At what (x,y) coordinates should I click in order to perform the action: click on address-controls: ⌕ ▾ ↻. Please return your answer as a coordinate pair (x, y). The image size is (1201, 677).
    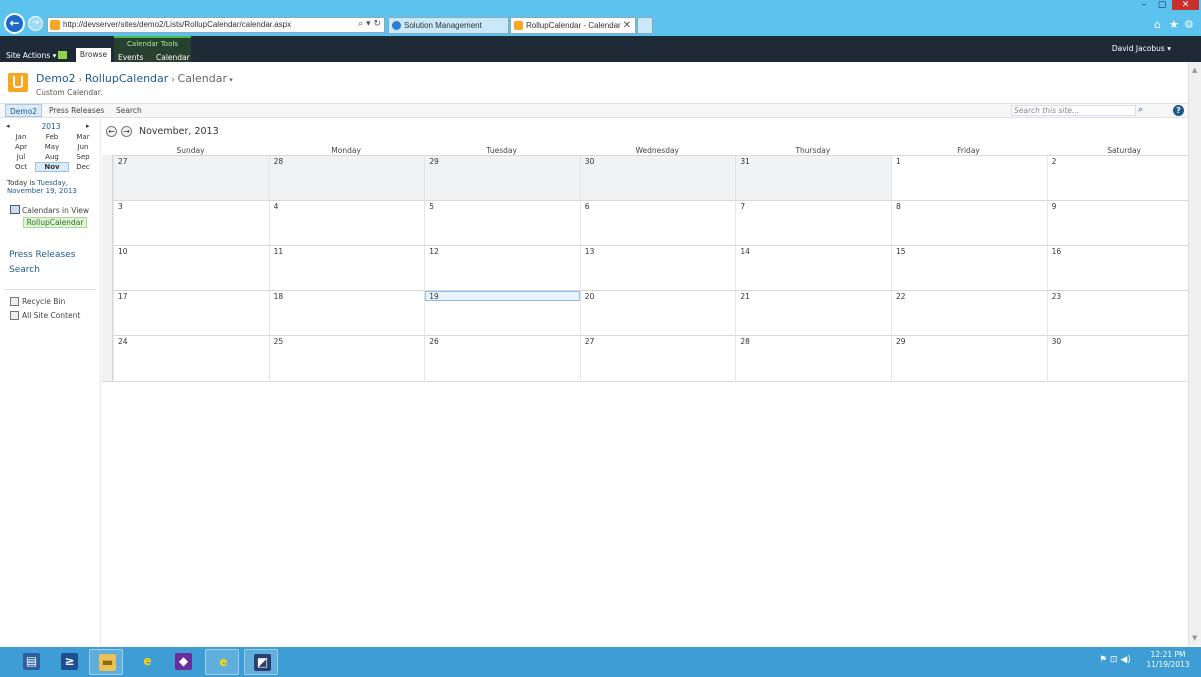
    Looking at the image, I should click on (369, 24).